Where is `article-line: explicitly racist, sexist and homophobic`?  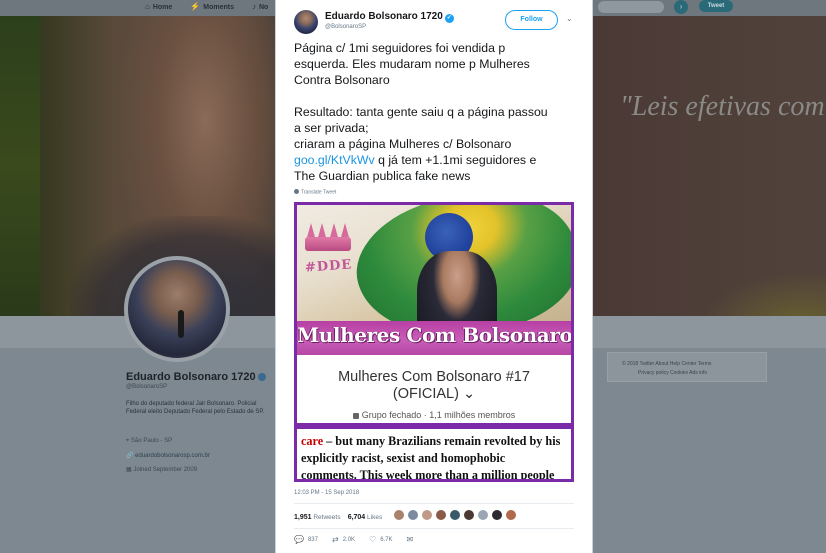
article-line: explicitly racist, sexist and homophobic is located at coordinates (403, 458).